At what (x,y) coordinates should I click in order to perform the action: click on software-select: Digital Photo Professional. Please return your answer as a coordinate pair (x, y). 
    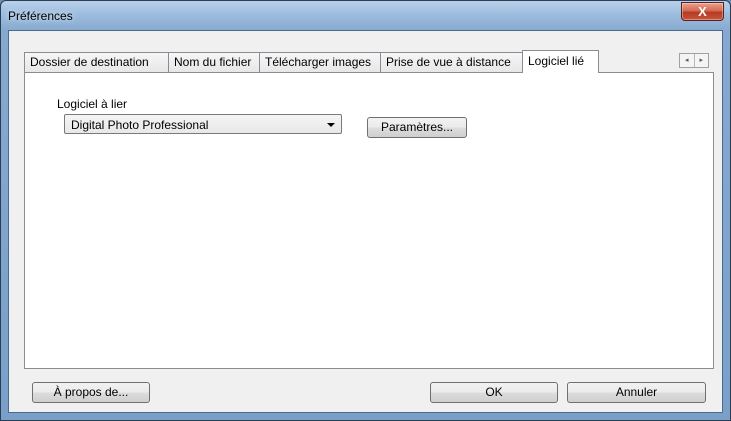
    Looking at the image, I should click on (203, 124).